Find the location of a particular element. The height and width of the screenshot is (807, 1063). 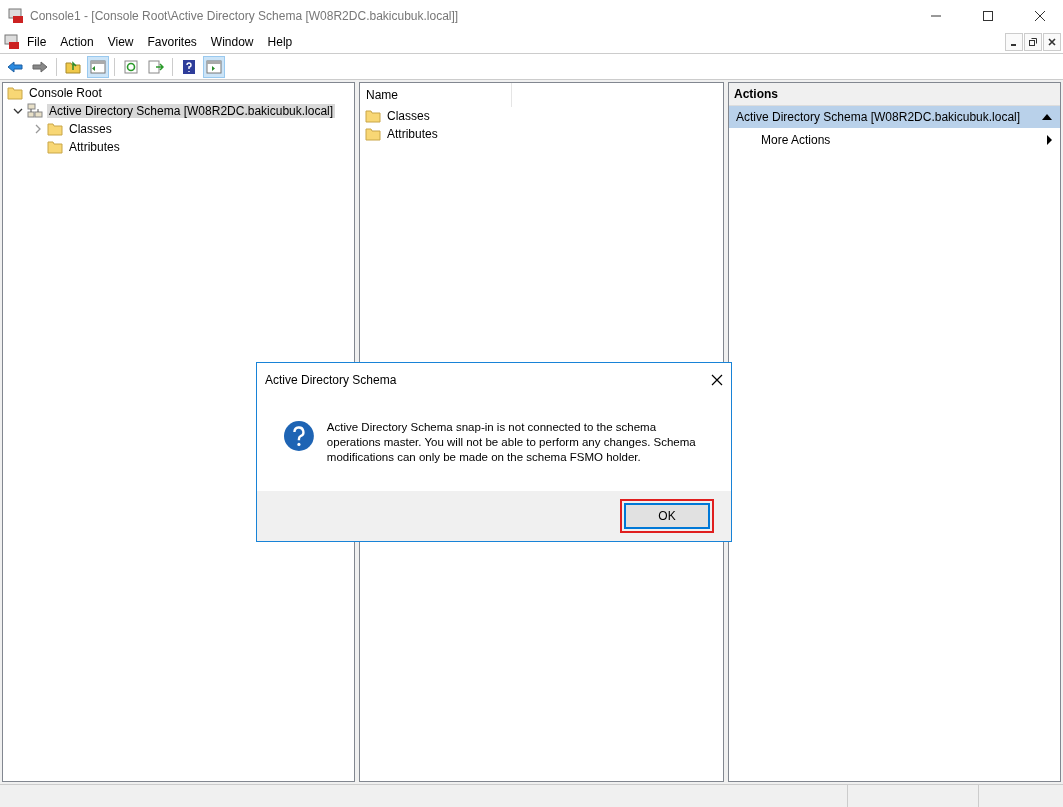

restore-icon is located at coordinates (1033, 42).